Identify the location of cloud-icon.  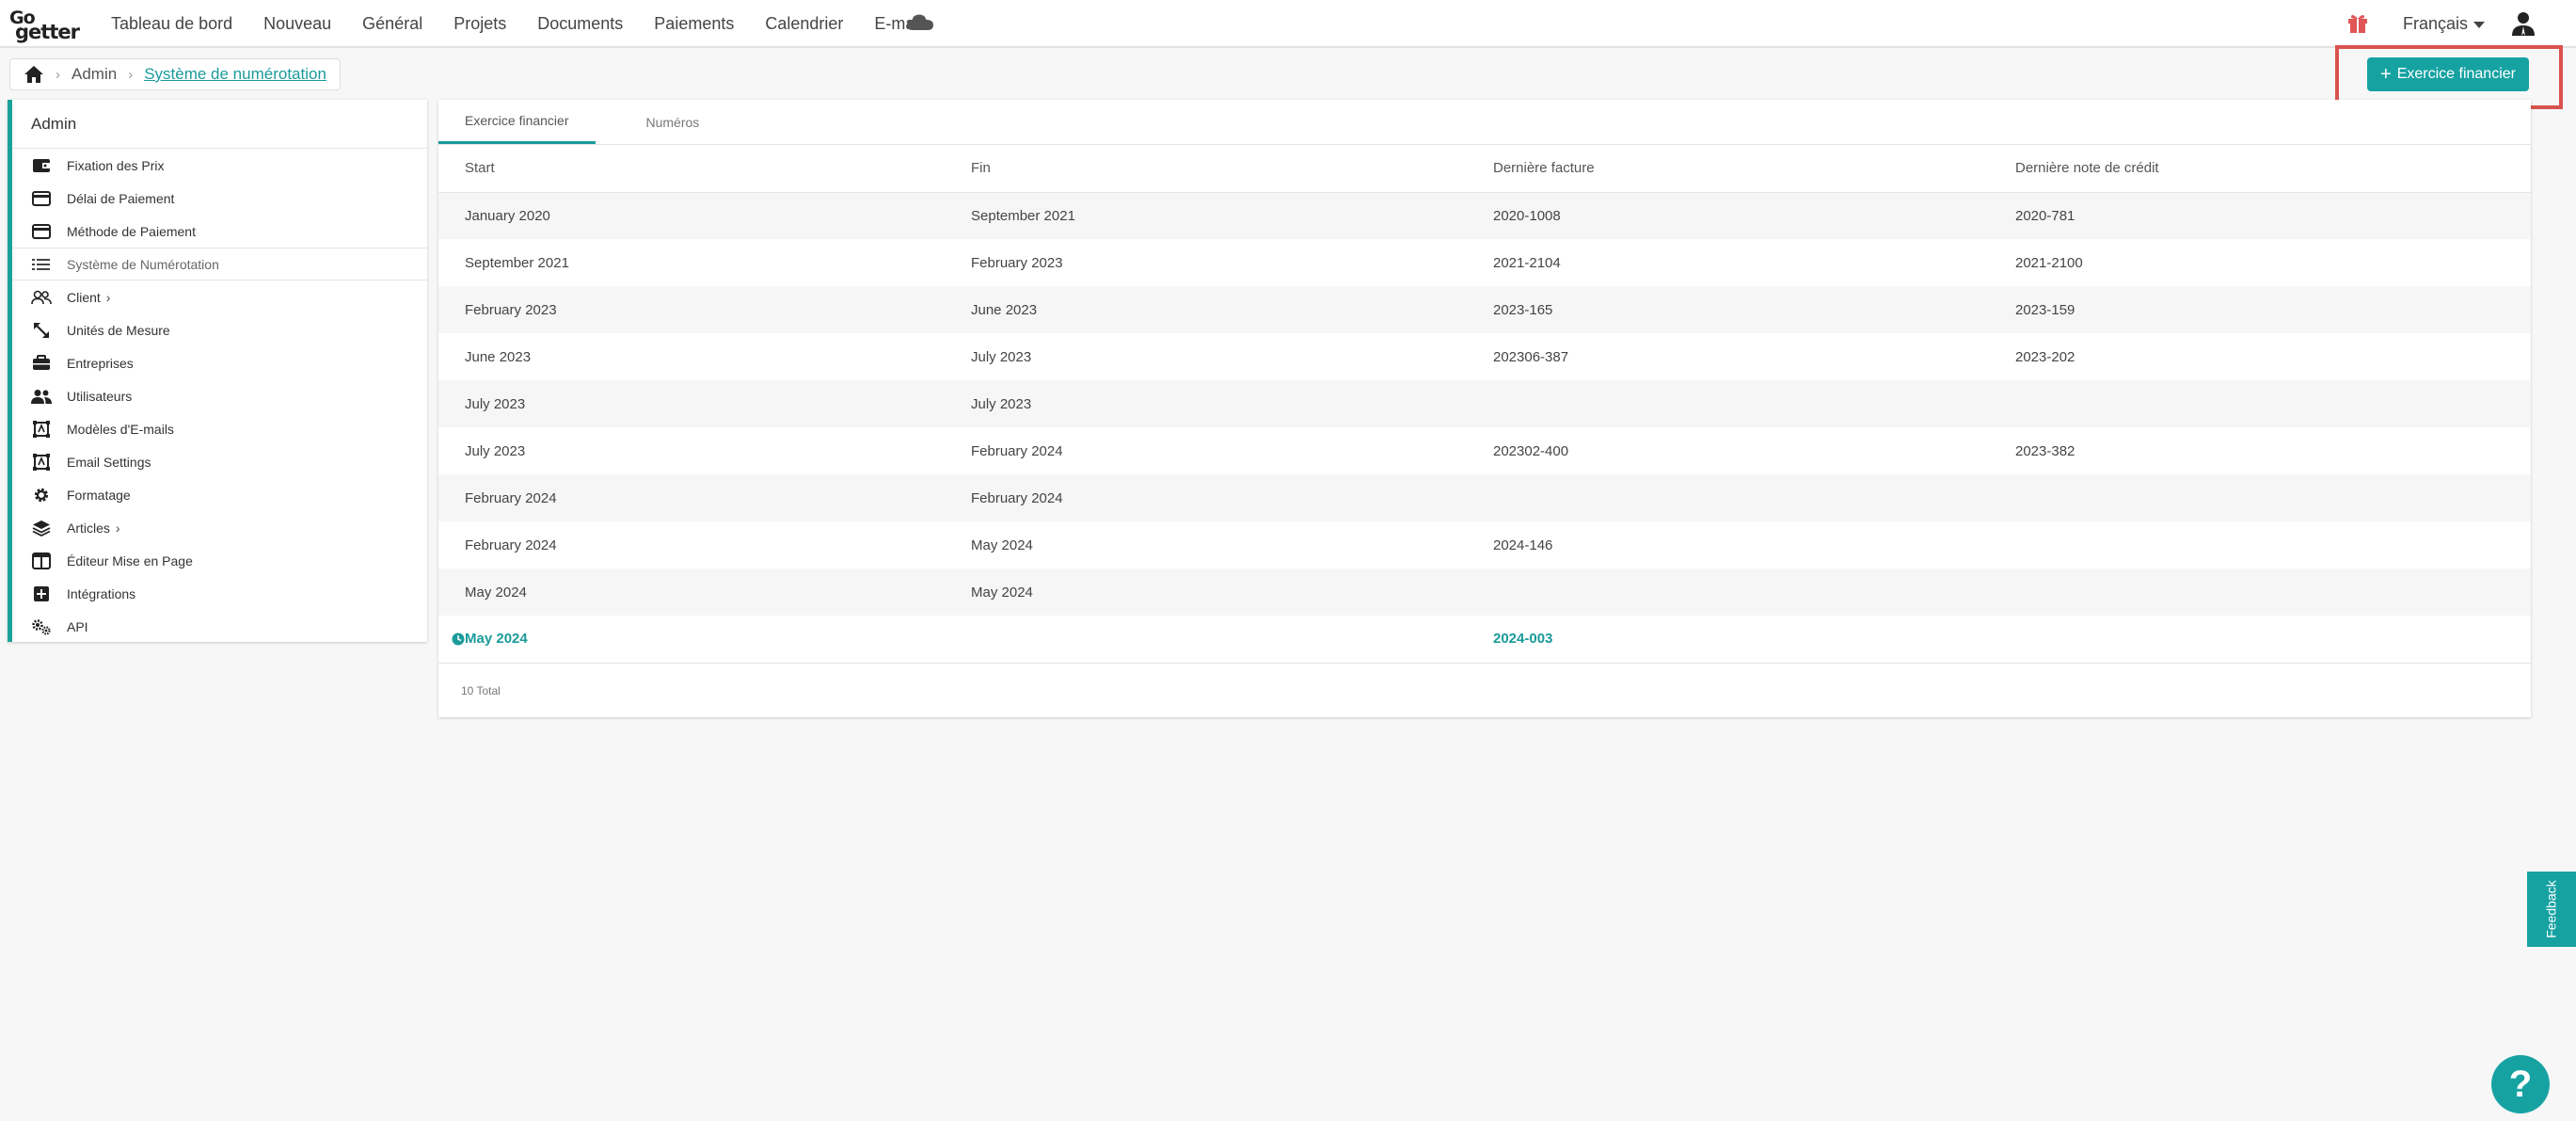
(920, 22).